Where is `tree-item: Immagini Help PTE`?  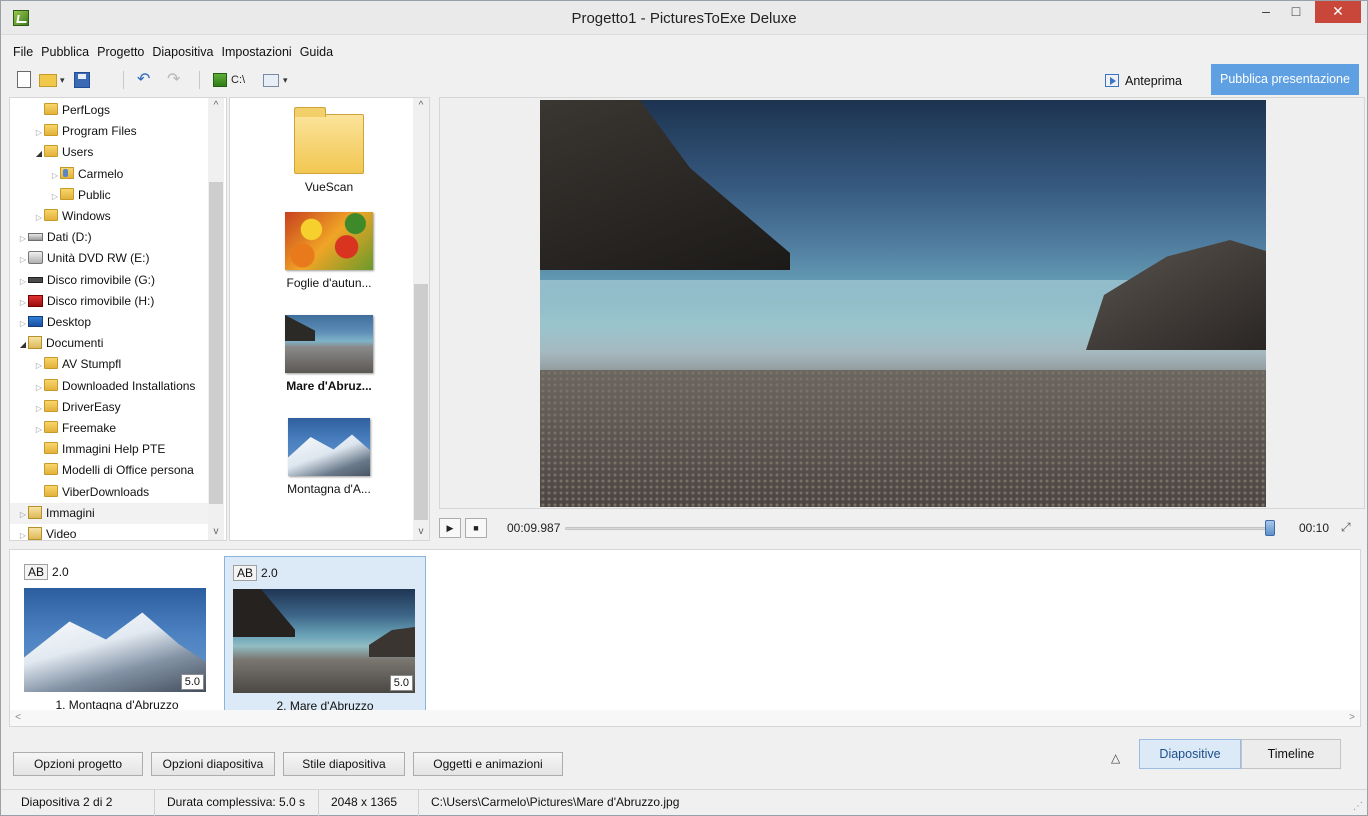 tree-item: Immagini Help PTE is located at coordinates (87, 449).